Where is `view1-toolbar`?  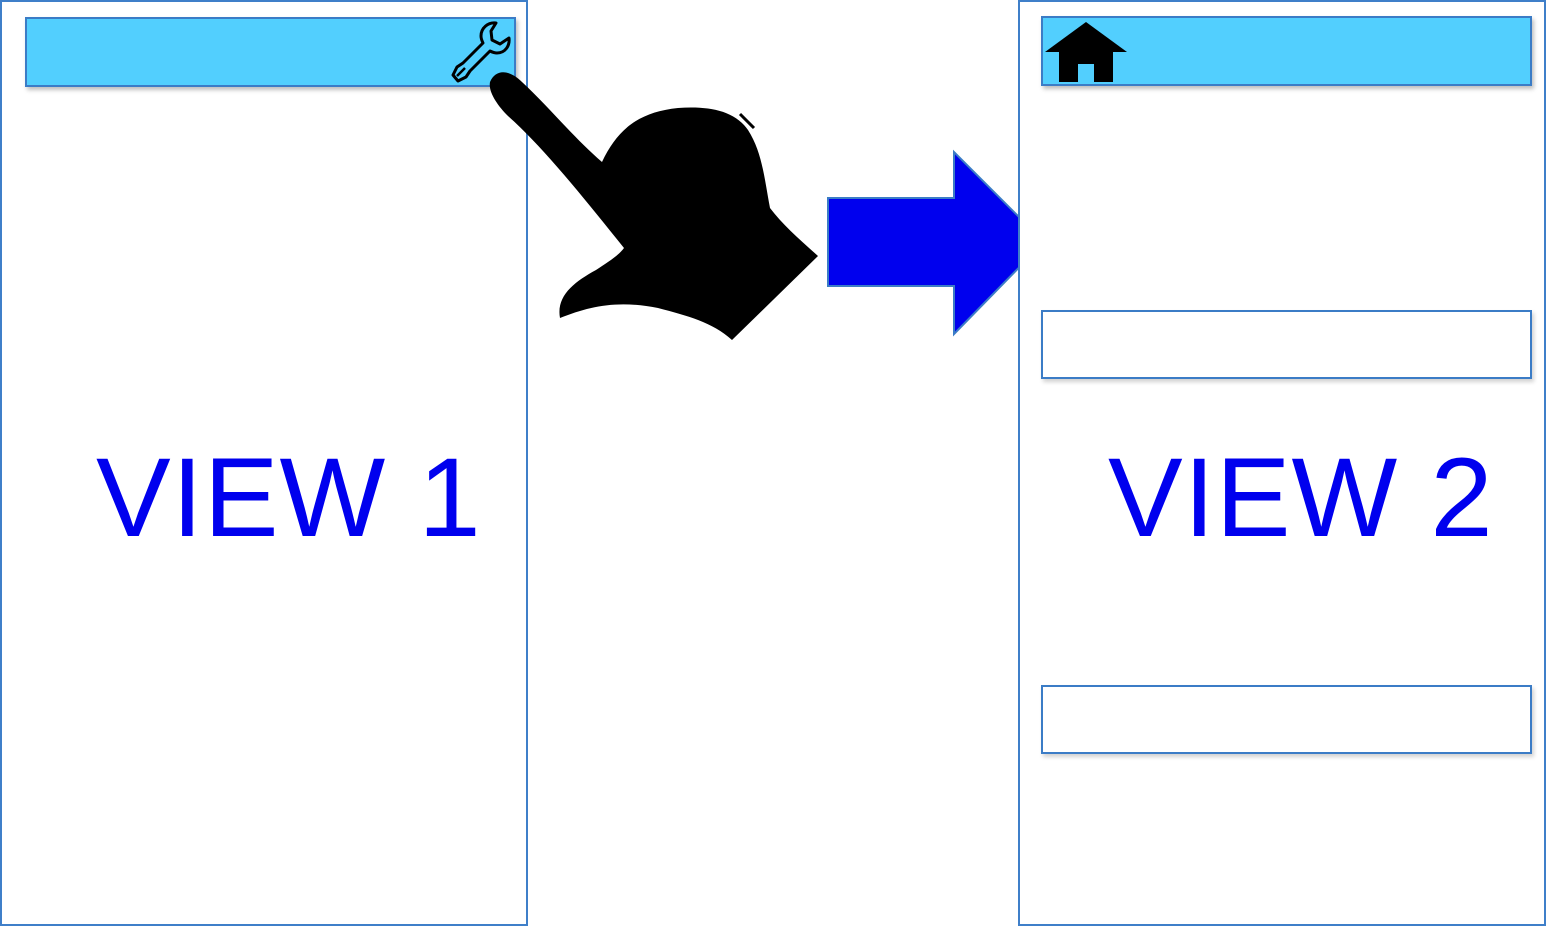 view1-toolbar is located at coordinates (270, 52).